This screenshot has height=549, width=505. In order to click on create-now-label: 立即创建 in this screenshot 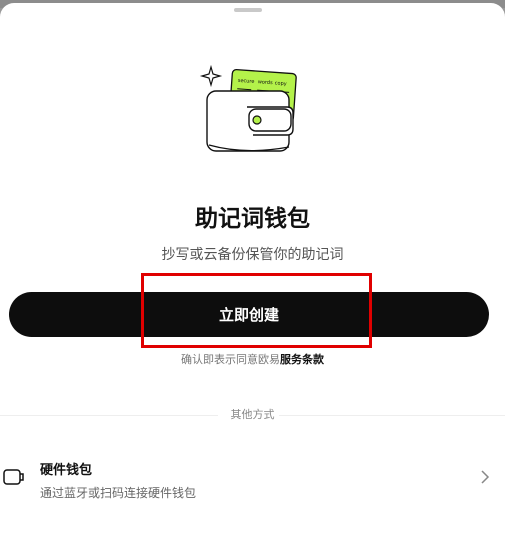, I will do `click(248, 315)`.